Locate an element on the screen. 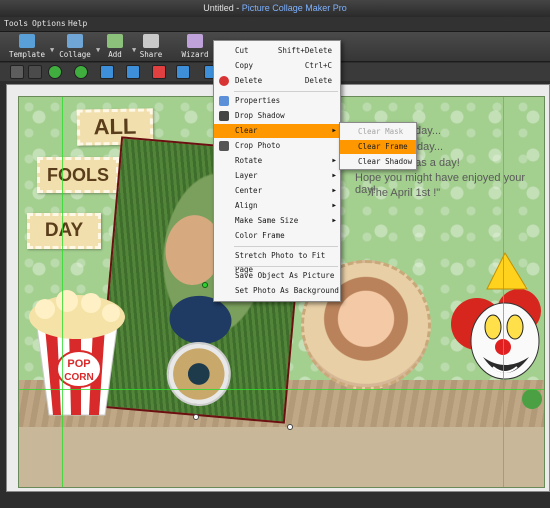 This screenshot has width=550, height=508. title-bar: Untitled - Picture Collage Maker Pro is located at coordinates (275, 8).